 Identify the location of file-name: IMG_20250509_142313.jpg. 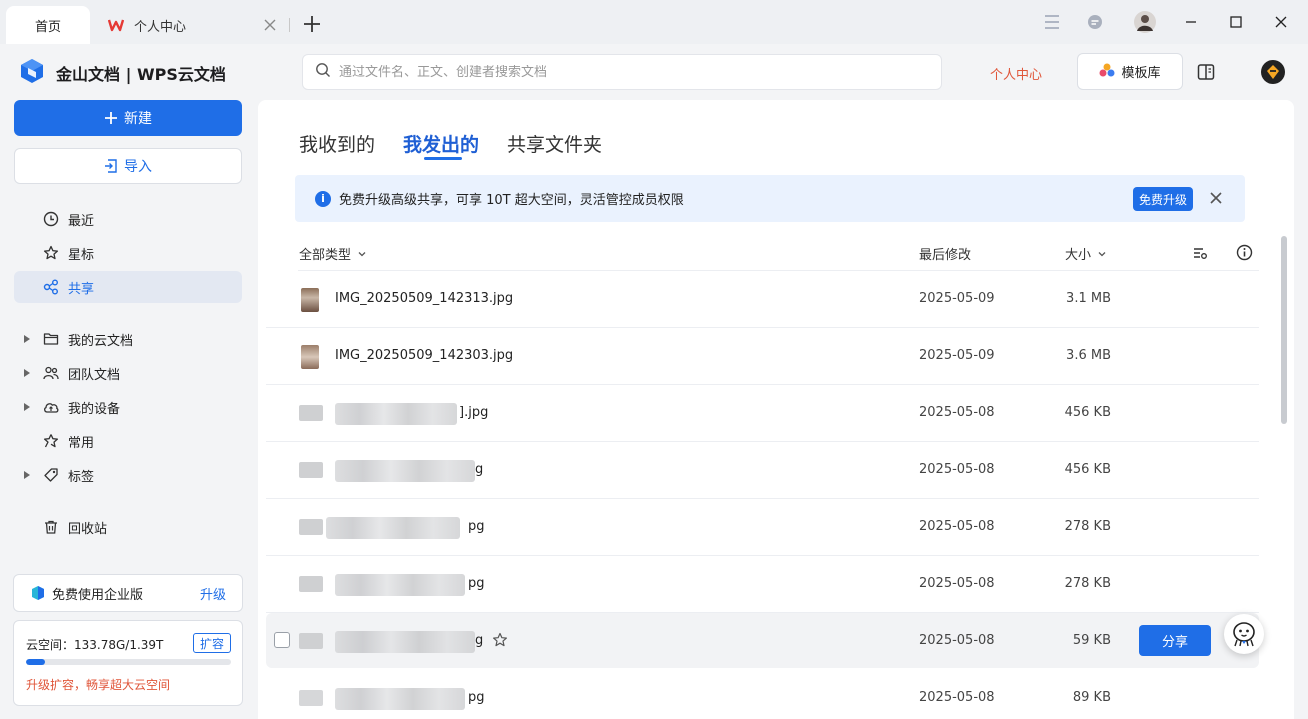
(424, 298).